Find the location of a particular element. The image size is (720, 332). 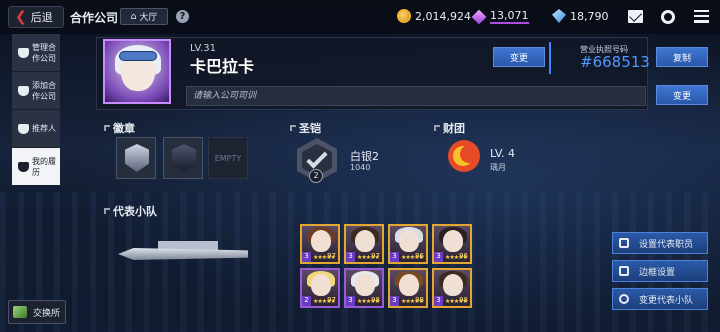

badge-slot-empty: EMPTY is located at coordinates (228, 158).